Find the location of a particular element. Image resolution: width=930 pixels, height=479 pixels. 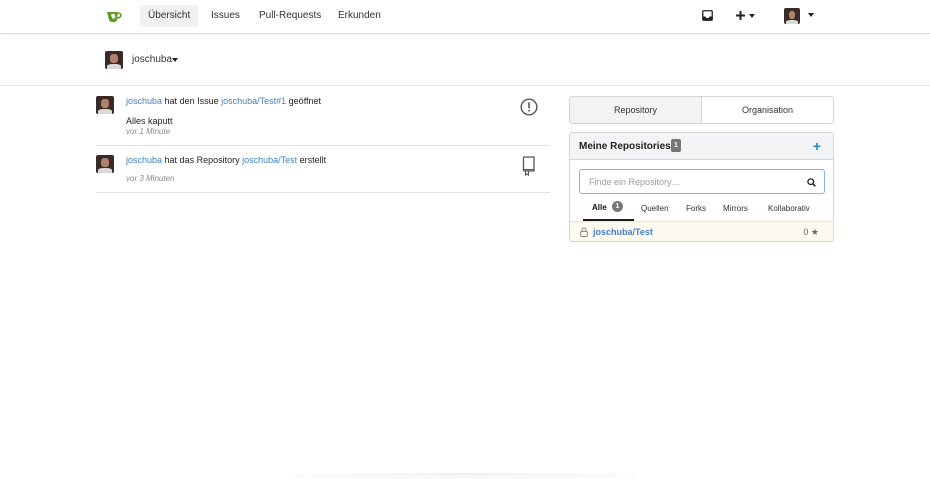

filter-all-count: 1 is located at coordinates (617, 206).